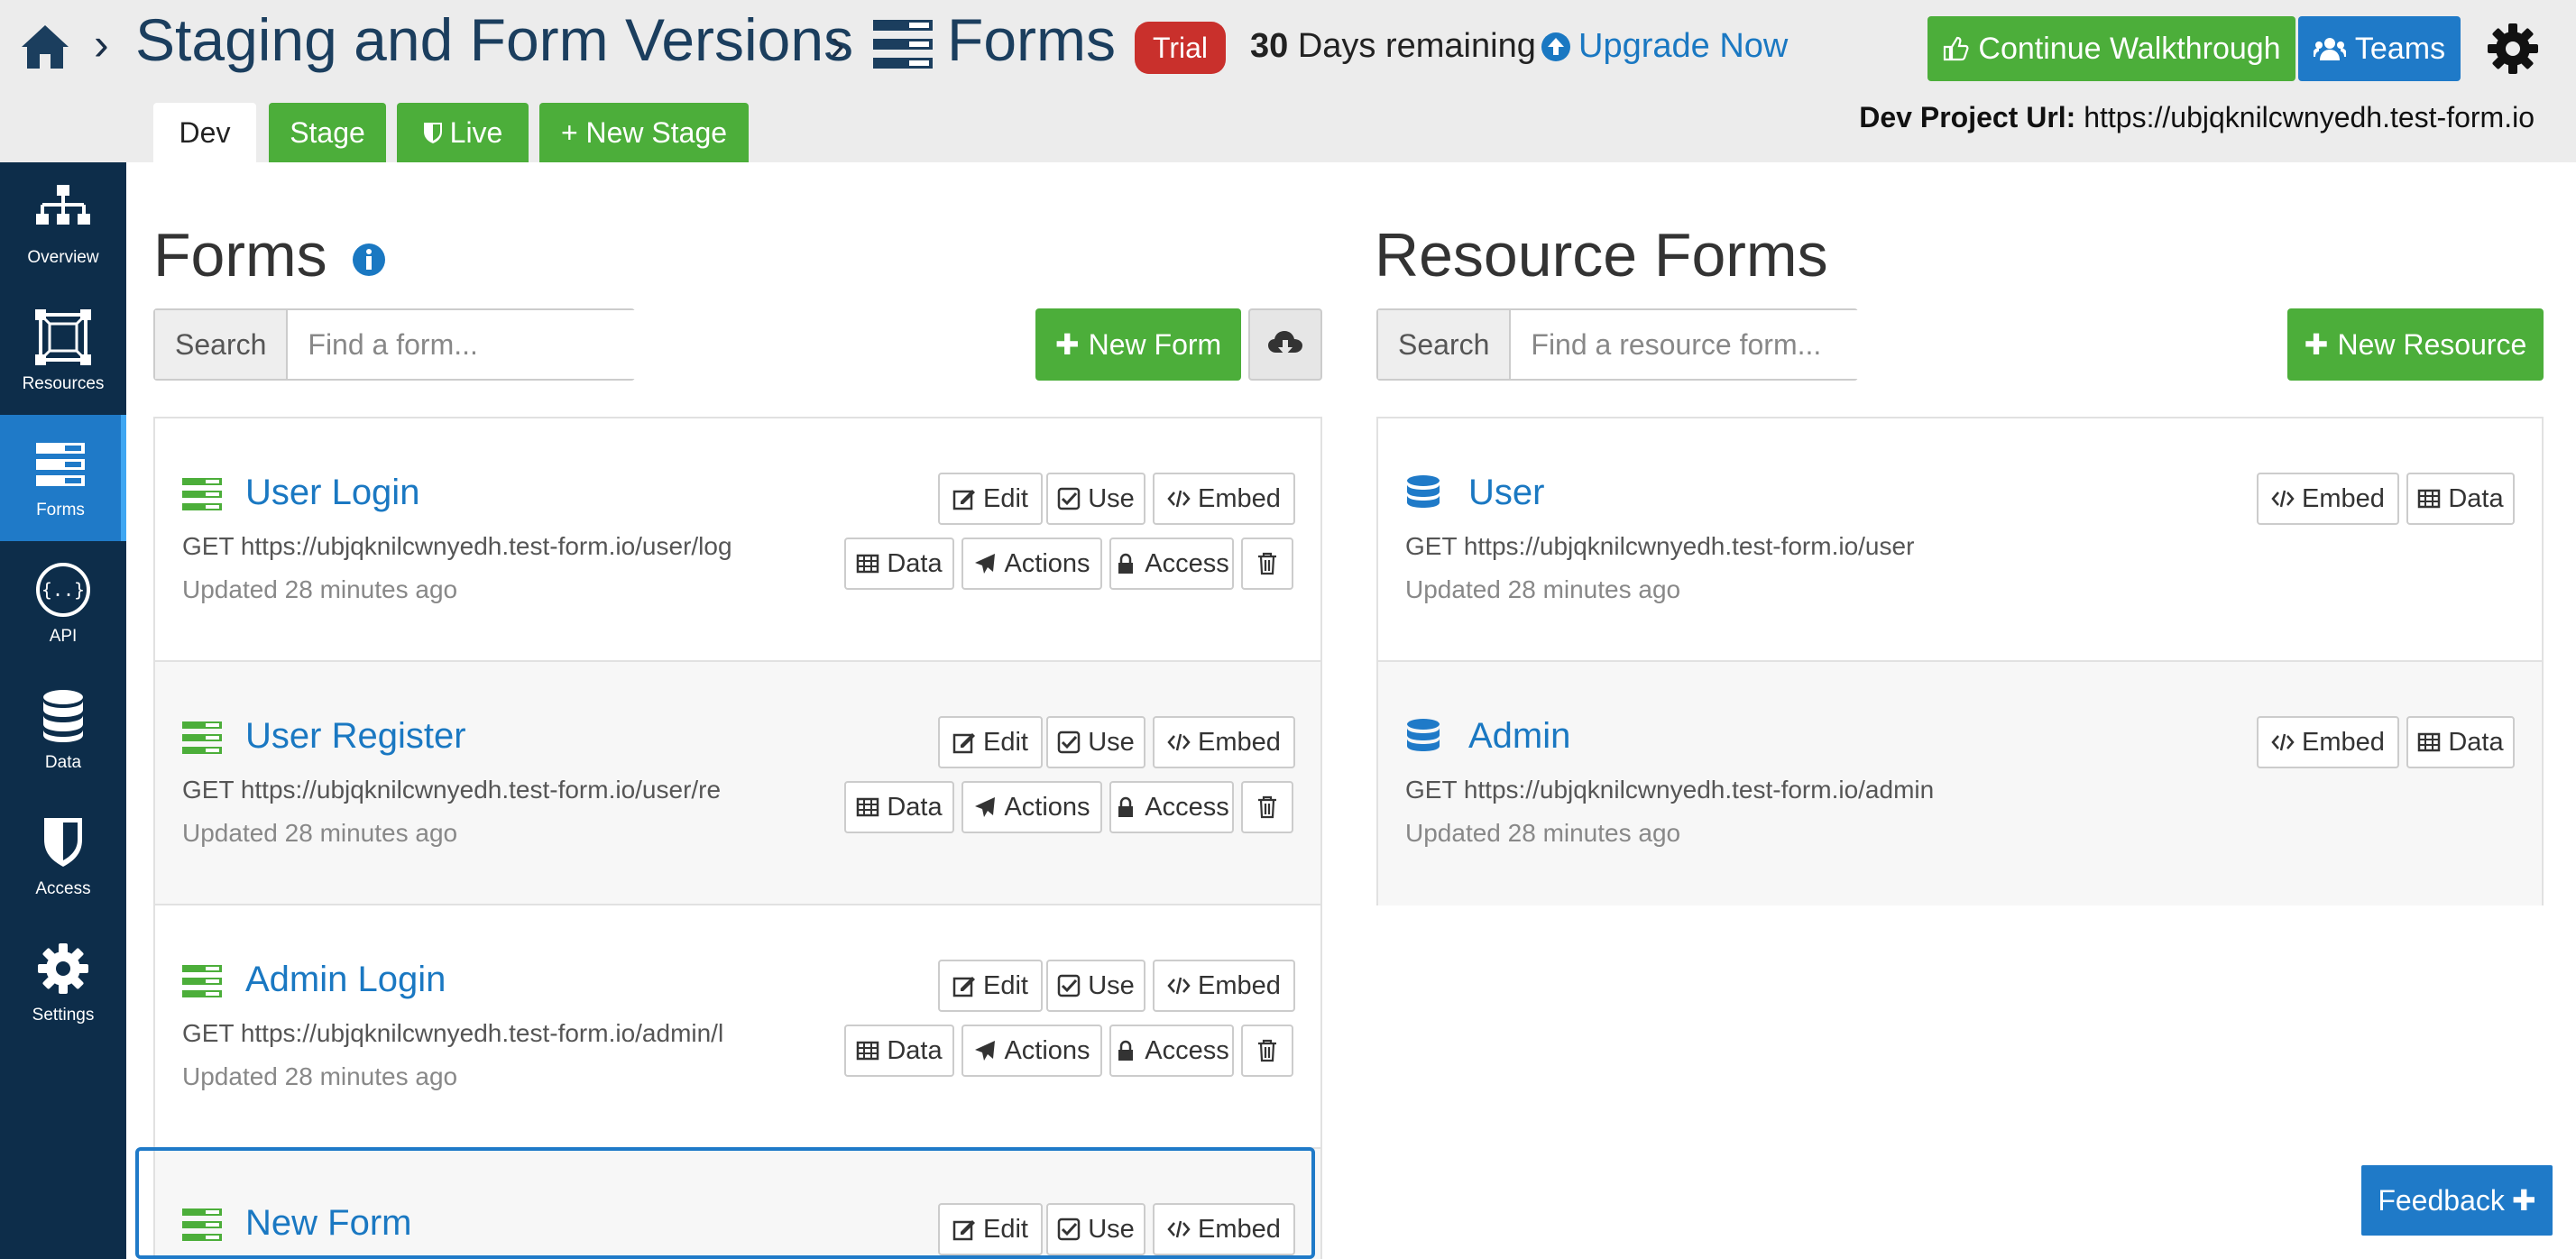 The height and width of the screenshot is (1259, 2576). What do you see at coordinates (369, 260) in the screenshot?
I see `info-icon` at bounding box center [369, 260].